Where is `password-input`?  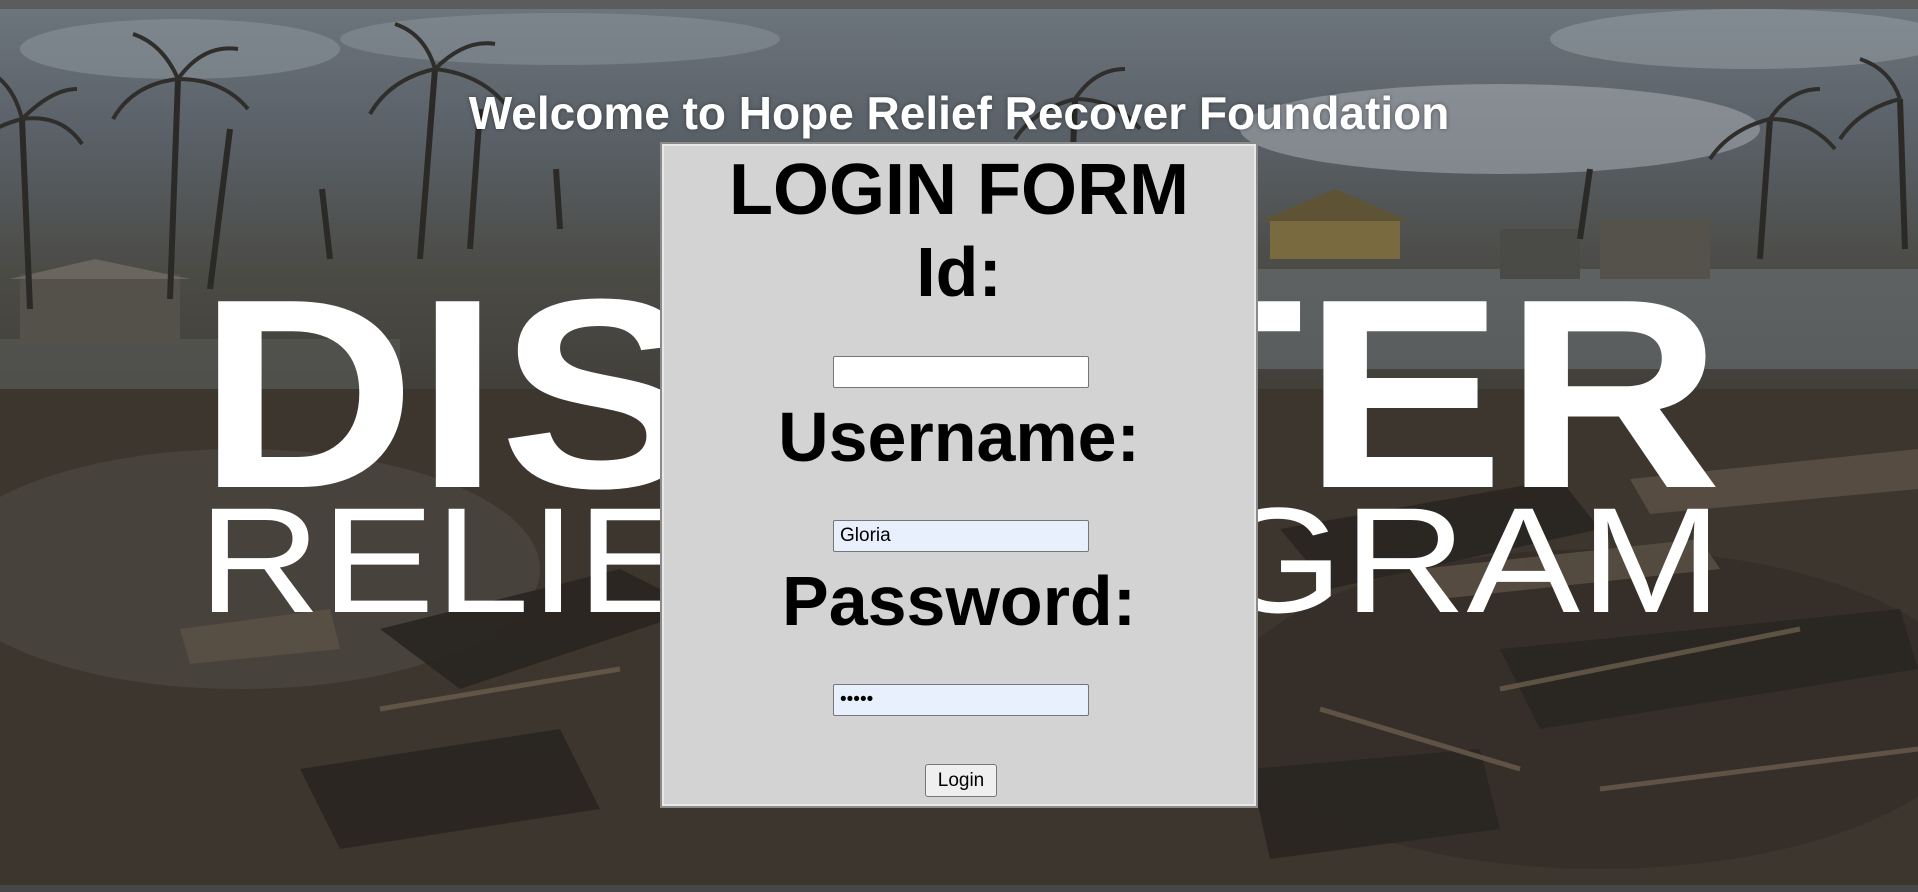 password-input is located at coordinates (961, 700).